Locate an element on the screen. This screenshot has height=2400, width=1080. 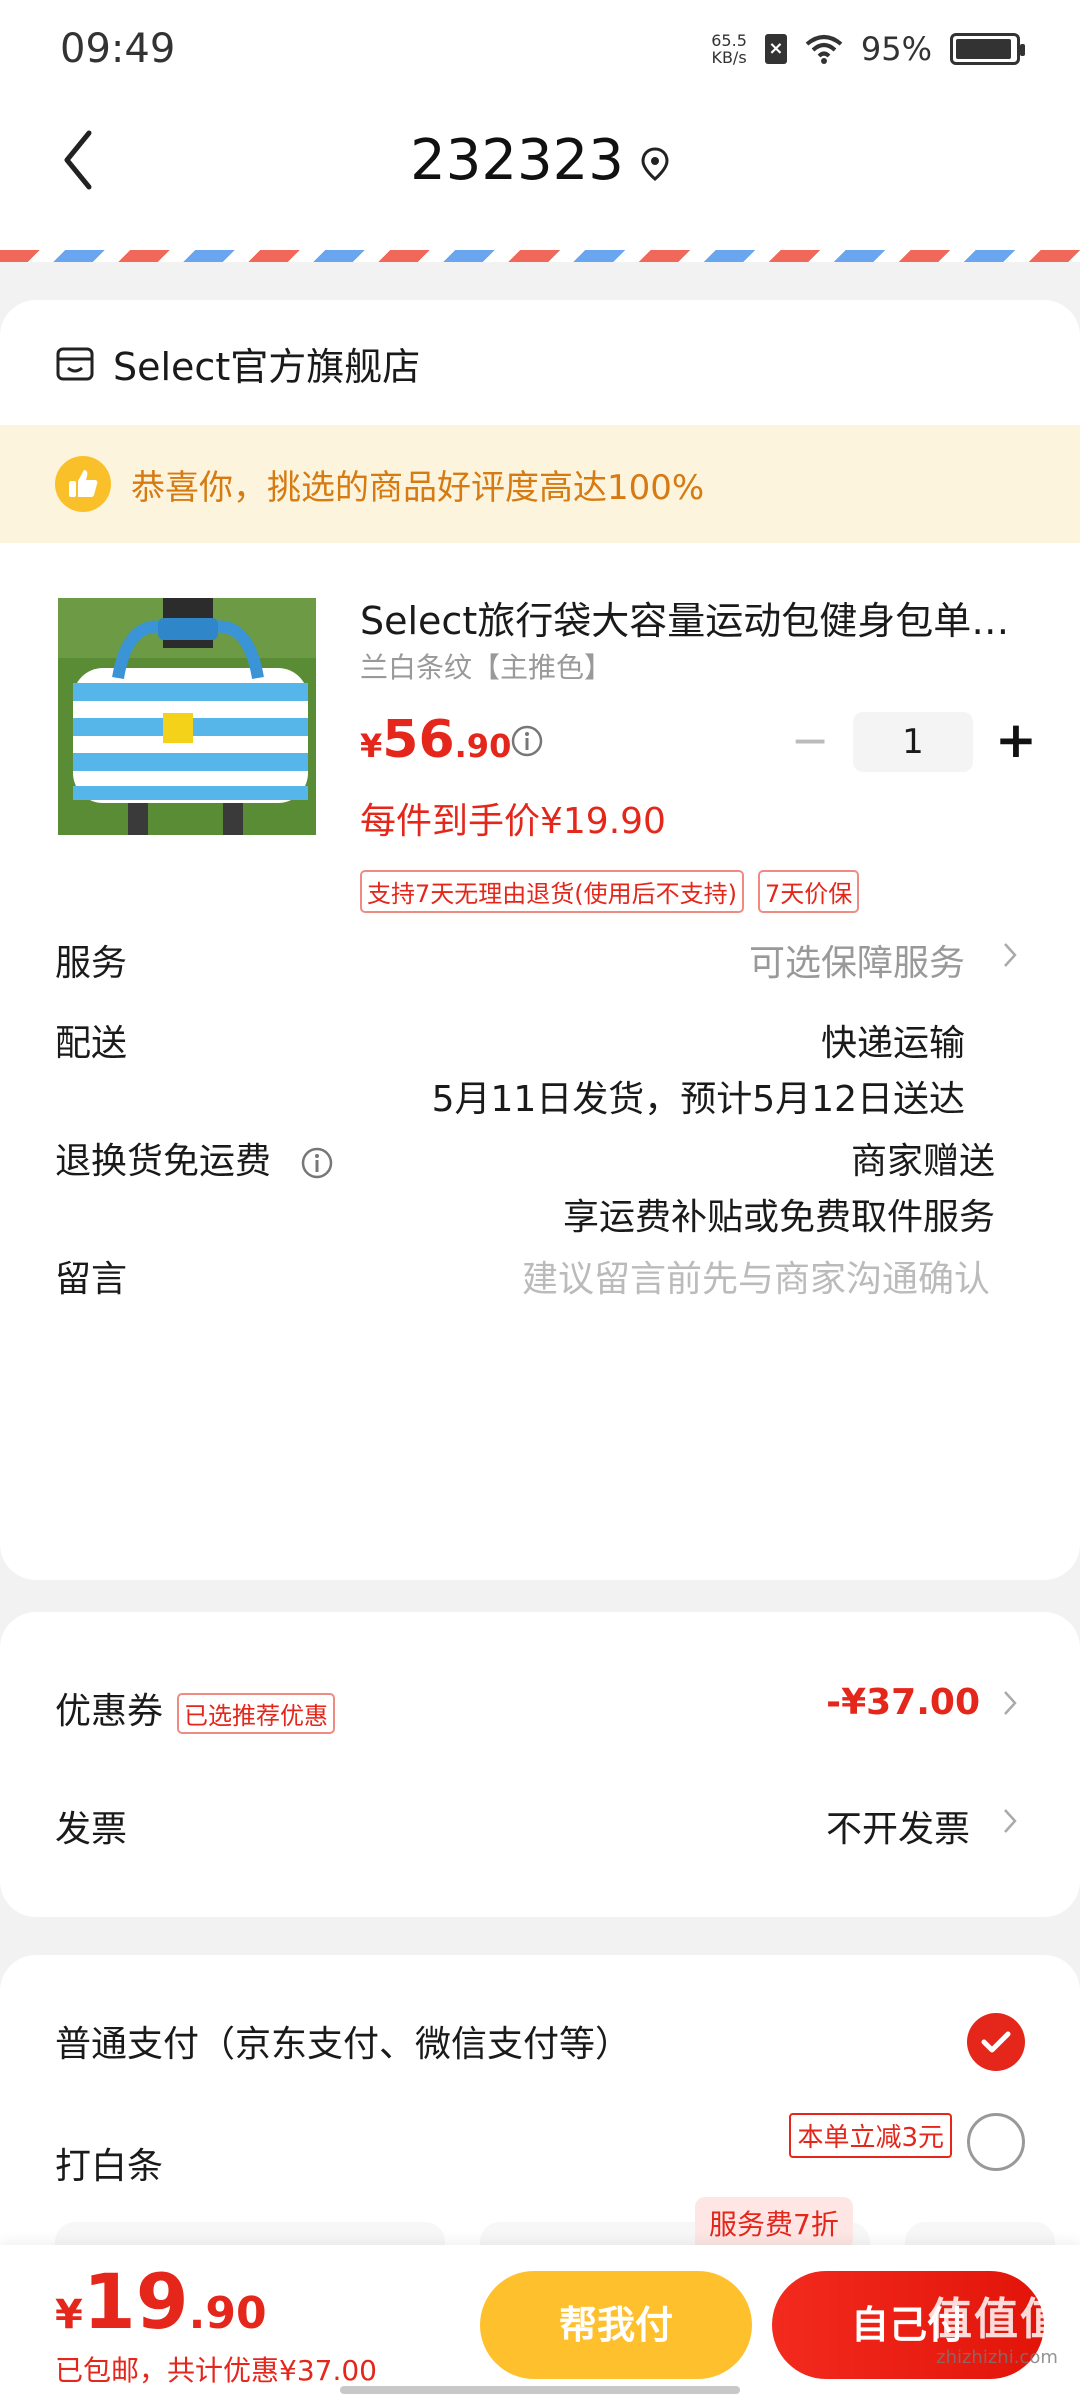
status-time: 09:49 is located at coordinates (118, 49).